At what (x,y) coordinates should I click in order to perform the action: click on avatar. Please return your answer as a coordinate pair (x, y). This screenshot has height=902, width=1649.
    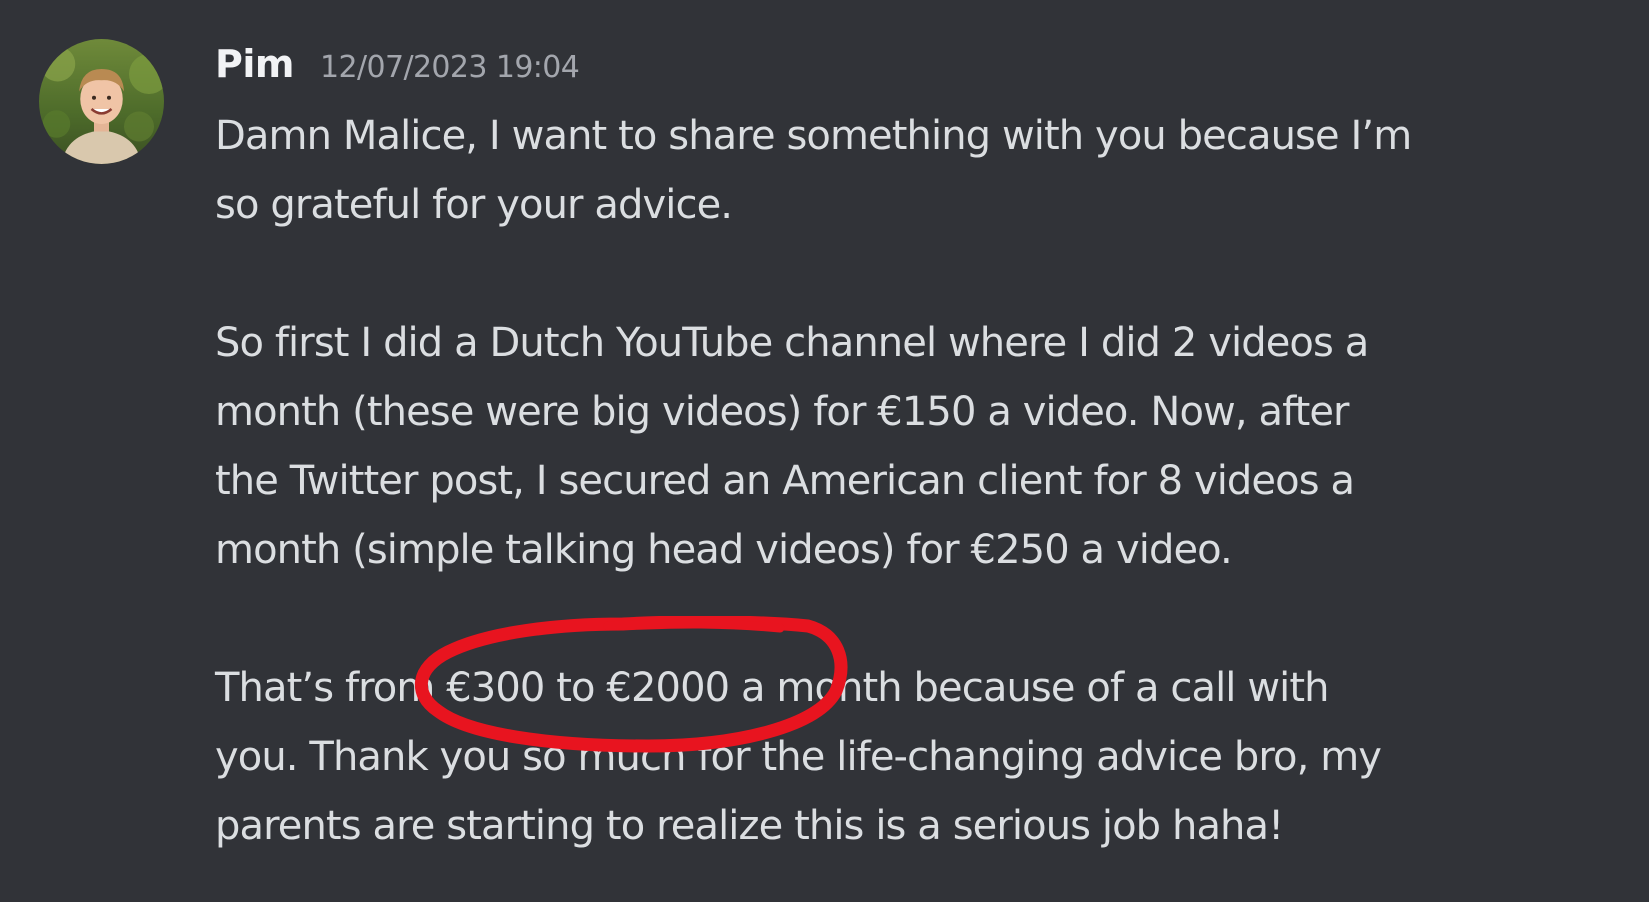
    Looking at the image, I should click on (101, 101).